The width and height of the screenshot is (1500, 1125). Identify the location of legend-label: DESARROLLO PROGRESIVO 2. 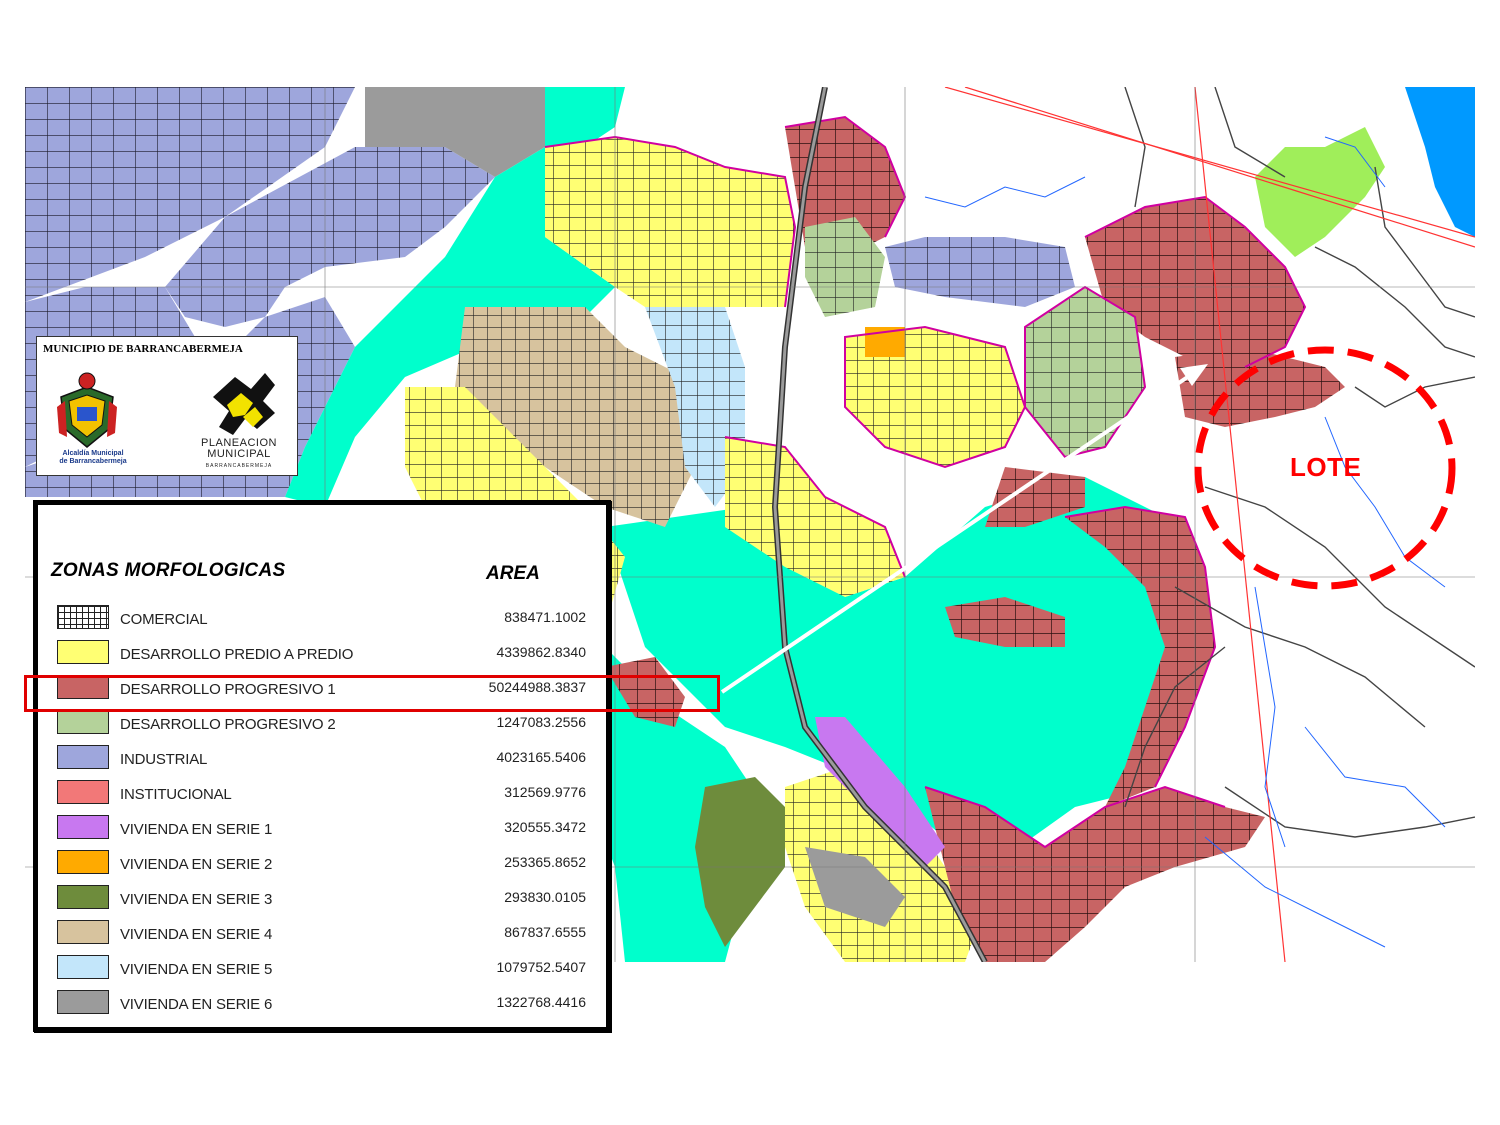
(228, 724).